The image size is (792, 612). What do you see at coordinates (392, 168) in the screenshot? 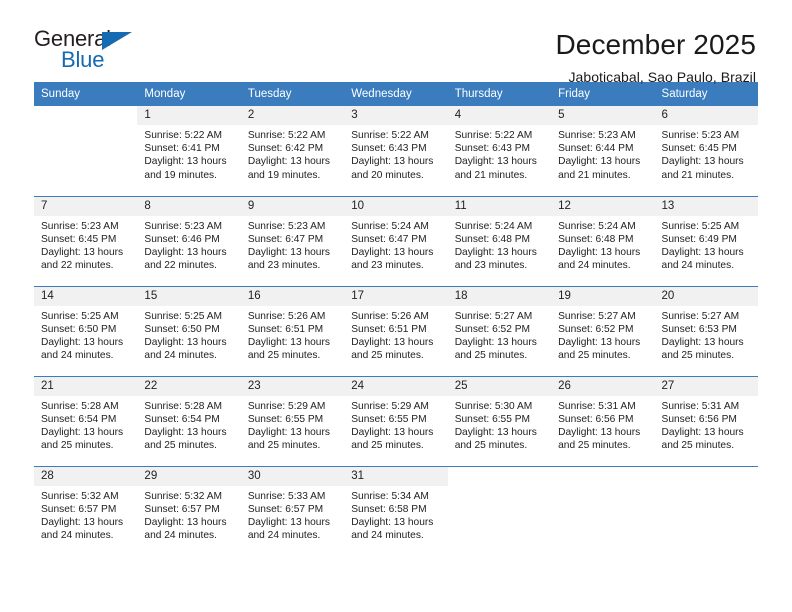
I see `daylight-text: Daylight: 13 hours and 20 minutes.` at bounding box center [392, 168].